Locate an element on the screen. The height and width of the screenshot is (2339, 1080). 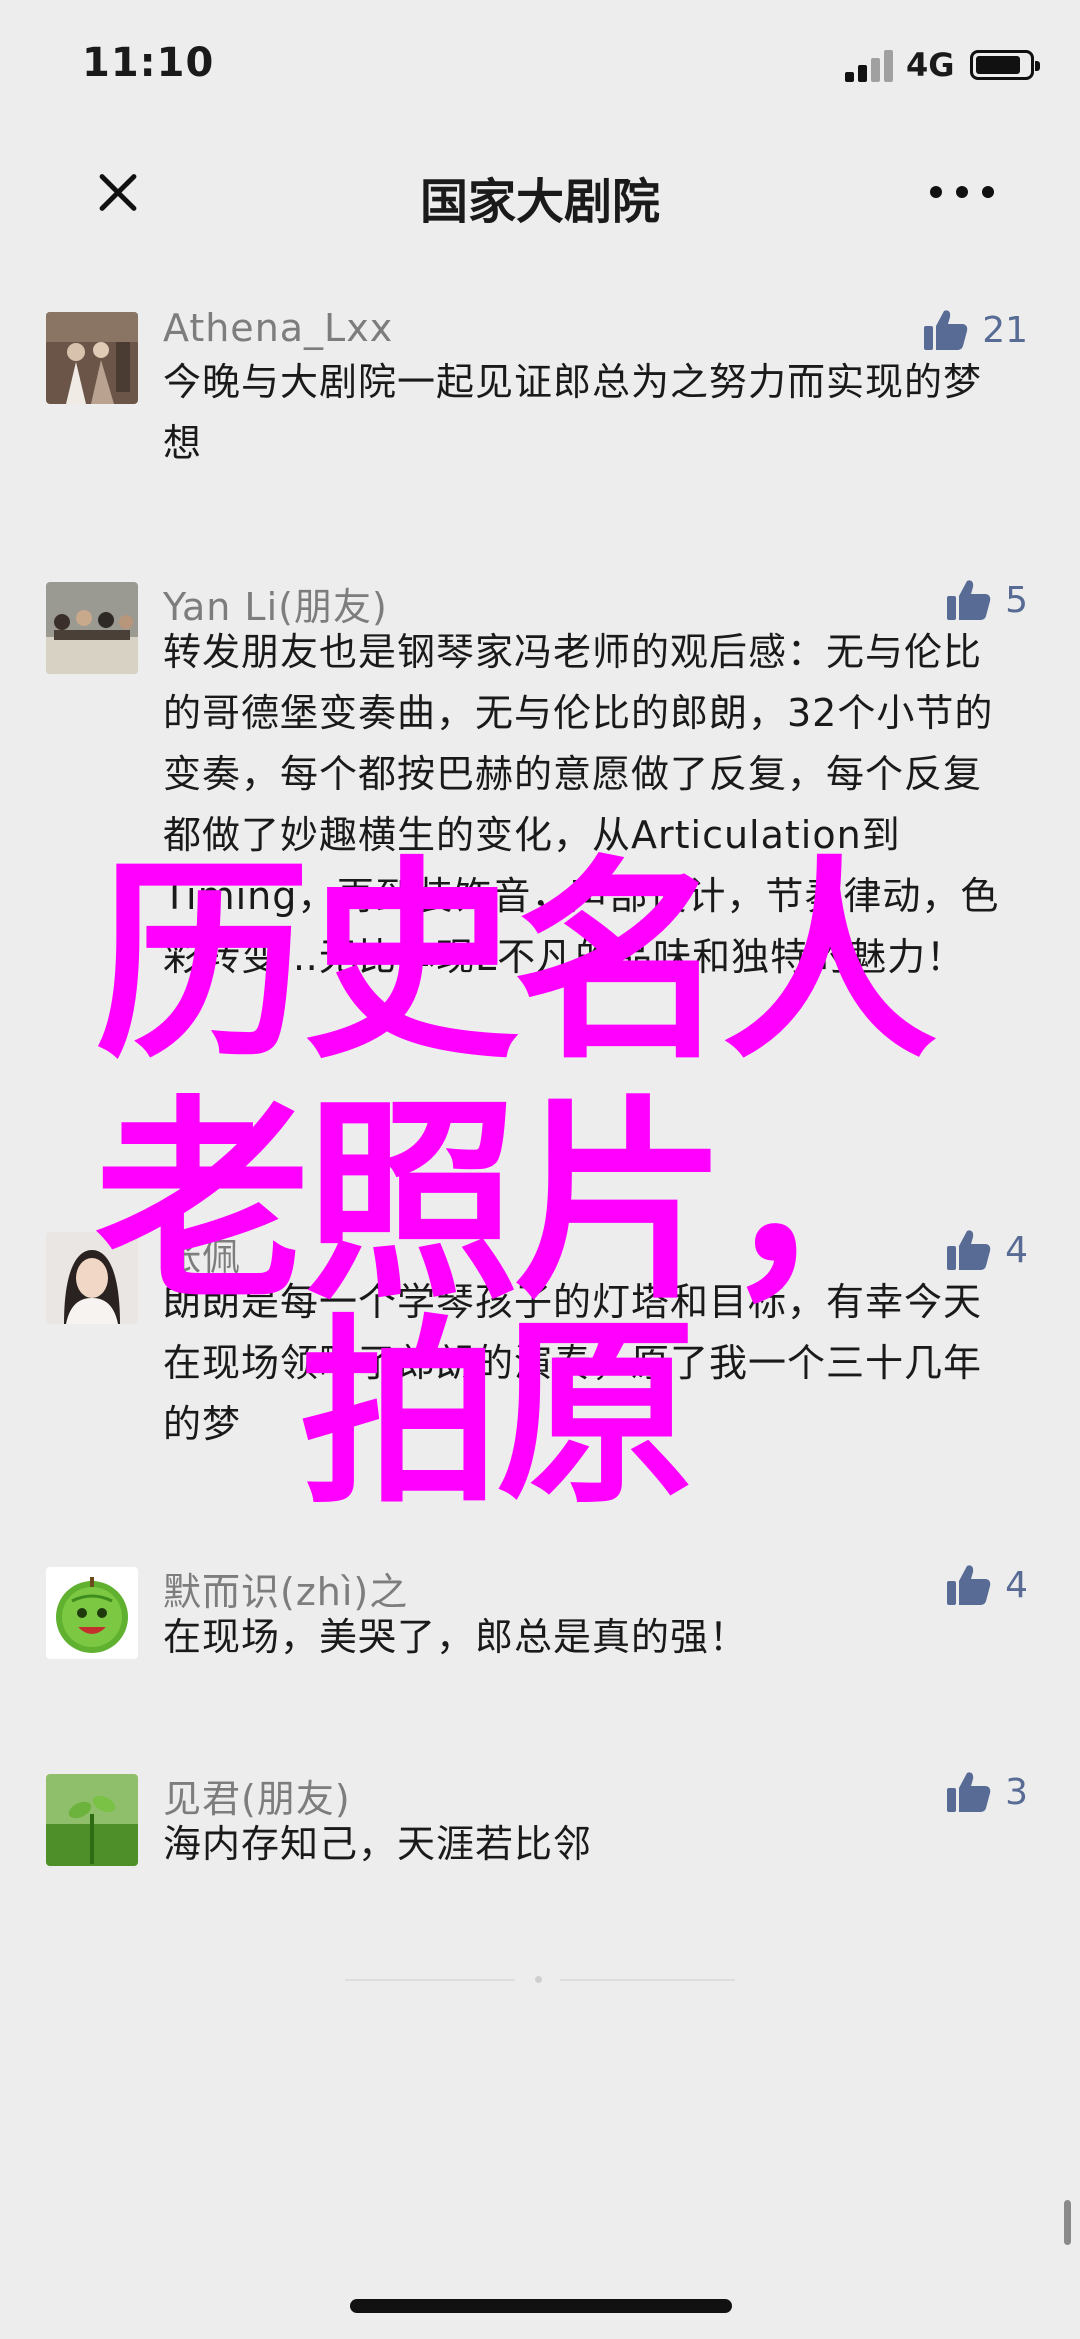
battery-level is located at coordinates (998, 65).